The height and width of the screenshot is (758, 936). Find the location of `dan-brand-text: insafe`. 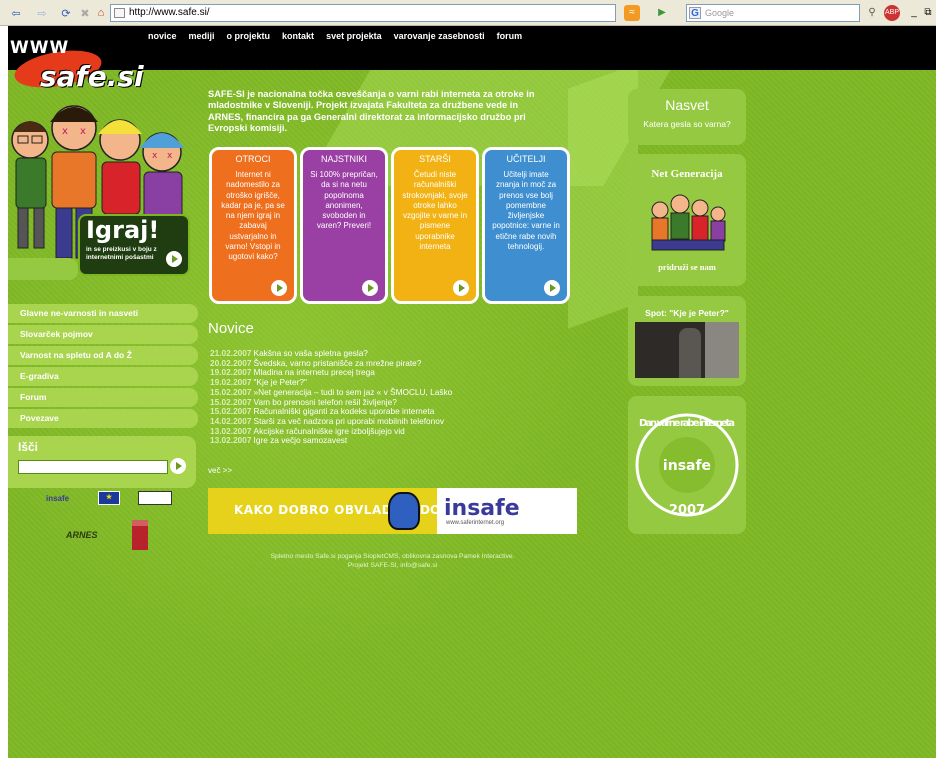

dan-brand-text: insafe is located at coordinates (687, 466).